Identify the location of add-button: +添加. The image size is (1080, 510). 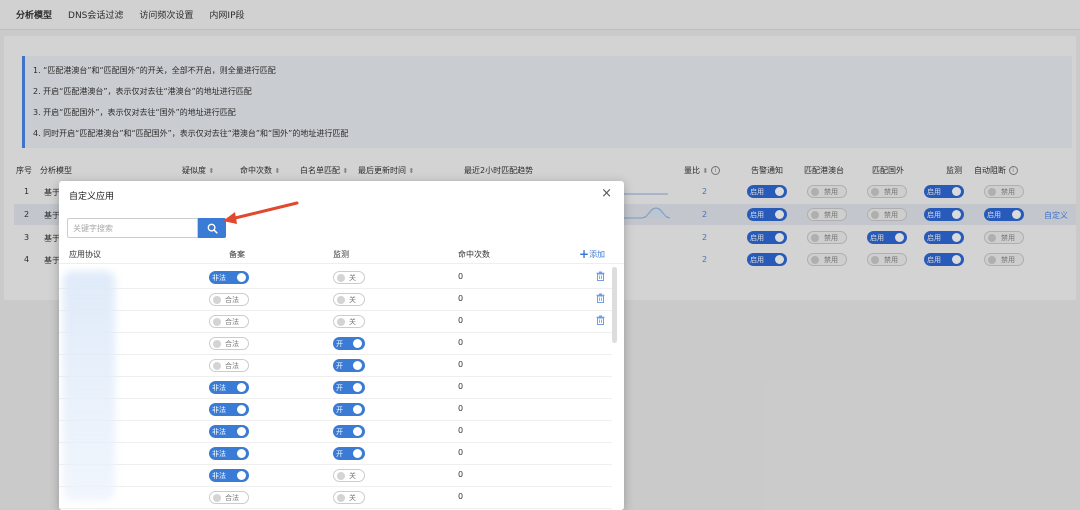
(592, 254).